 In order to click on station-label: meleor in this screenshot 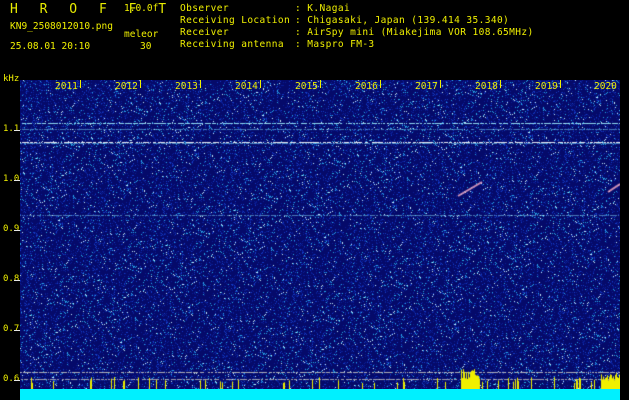, I will do `click(141, 34)`.